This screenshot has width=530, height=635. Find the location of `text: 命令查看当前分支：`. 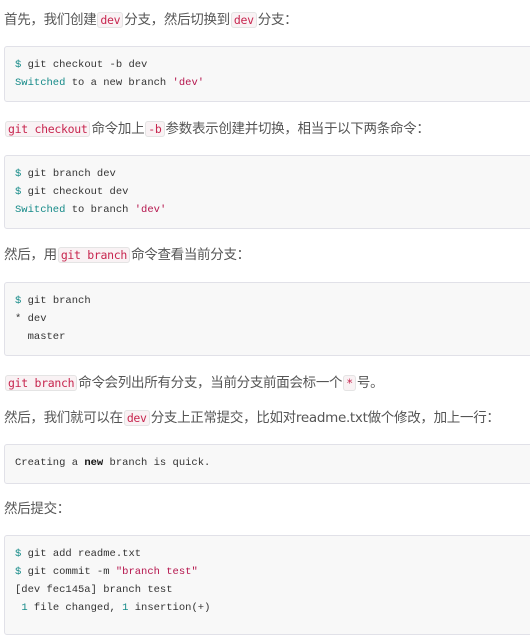

text: 命令查看当前分支： is located at coordinates (190, 255).